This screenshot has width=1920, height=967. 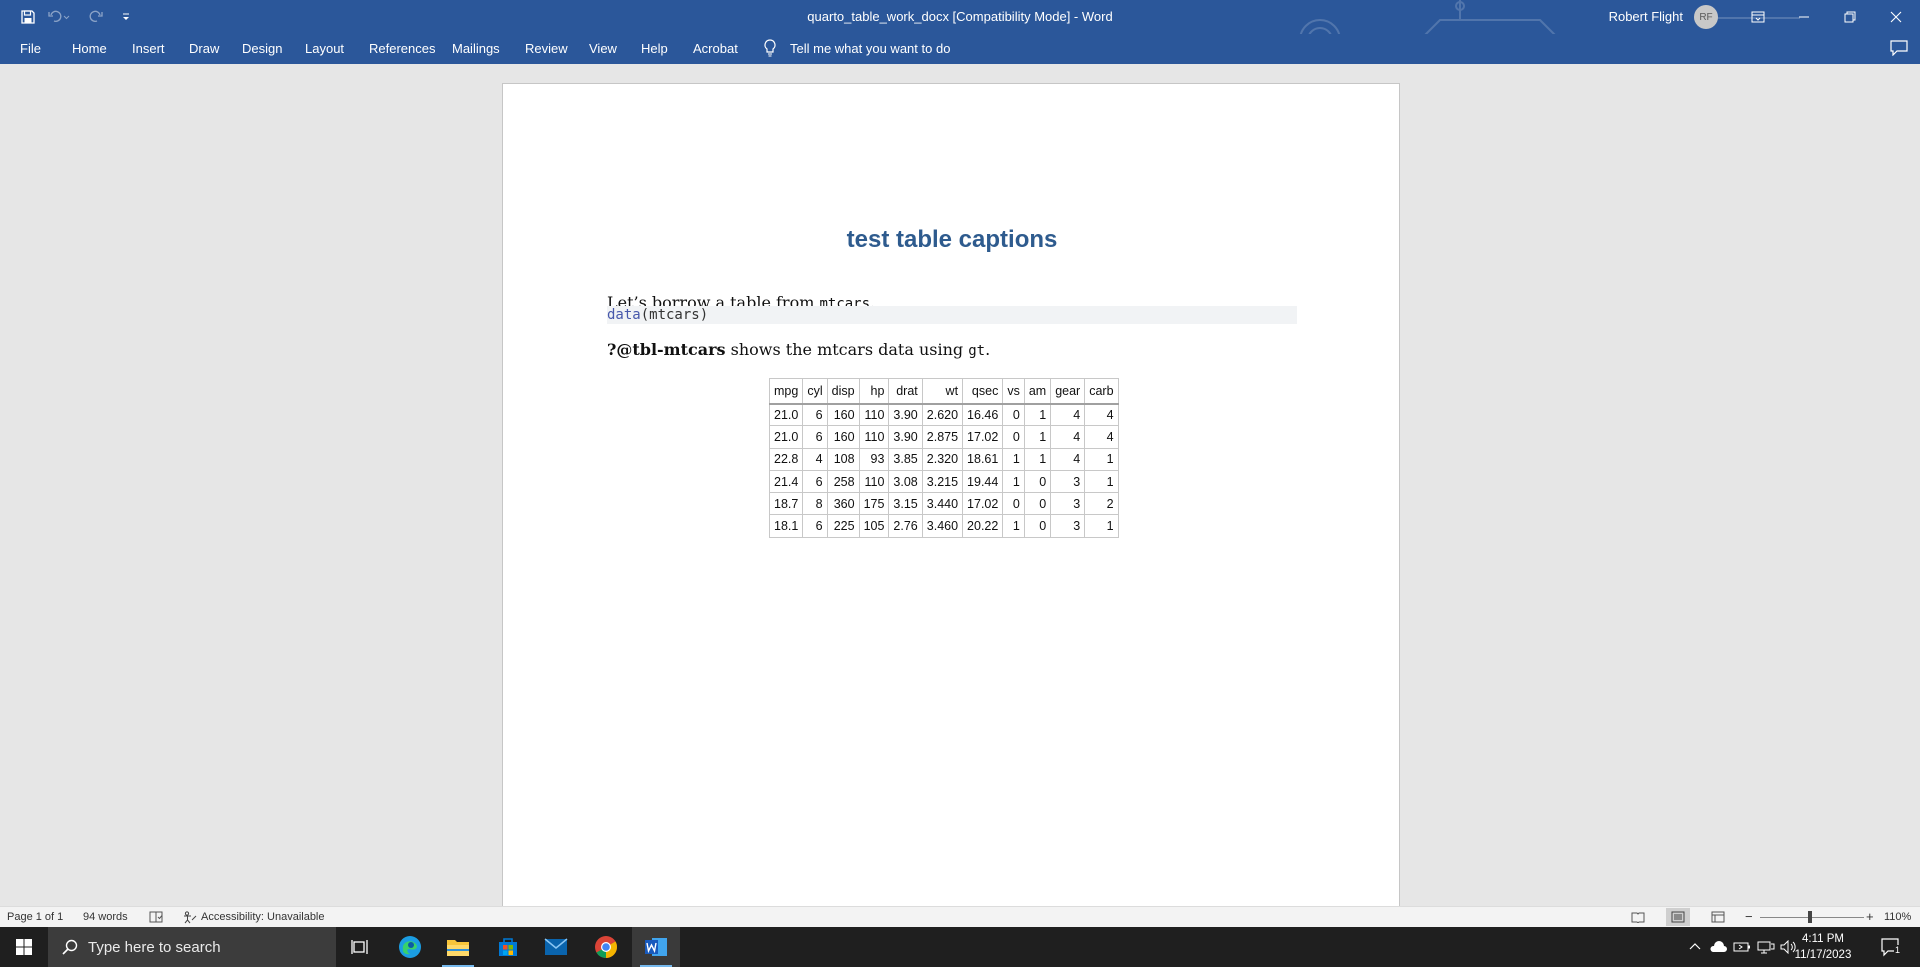 I want to click on onedrive-cloud-icon, so click(x=1718, y=947).